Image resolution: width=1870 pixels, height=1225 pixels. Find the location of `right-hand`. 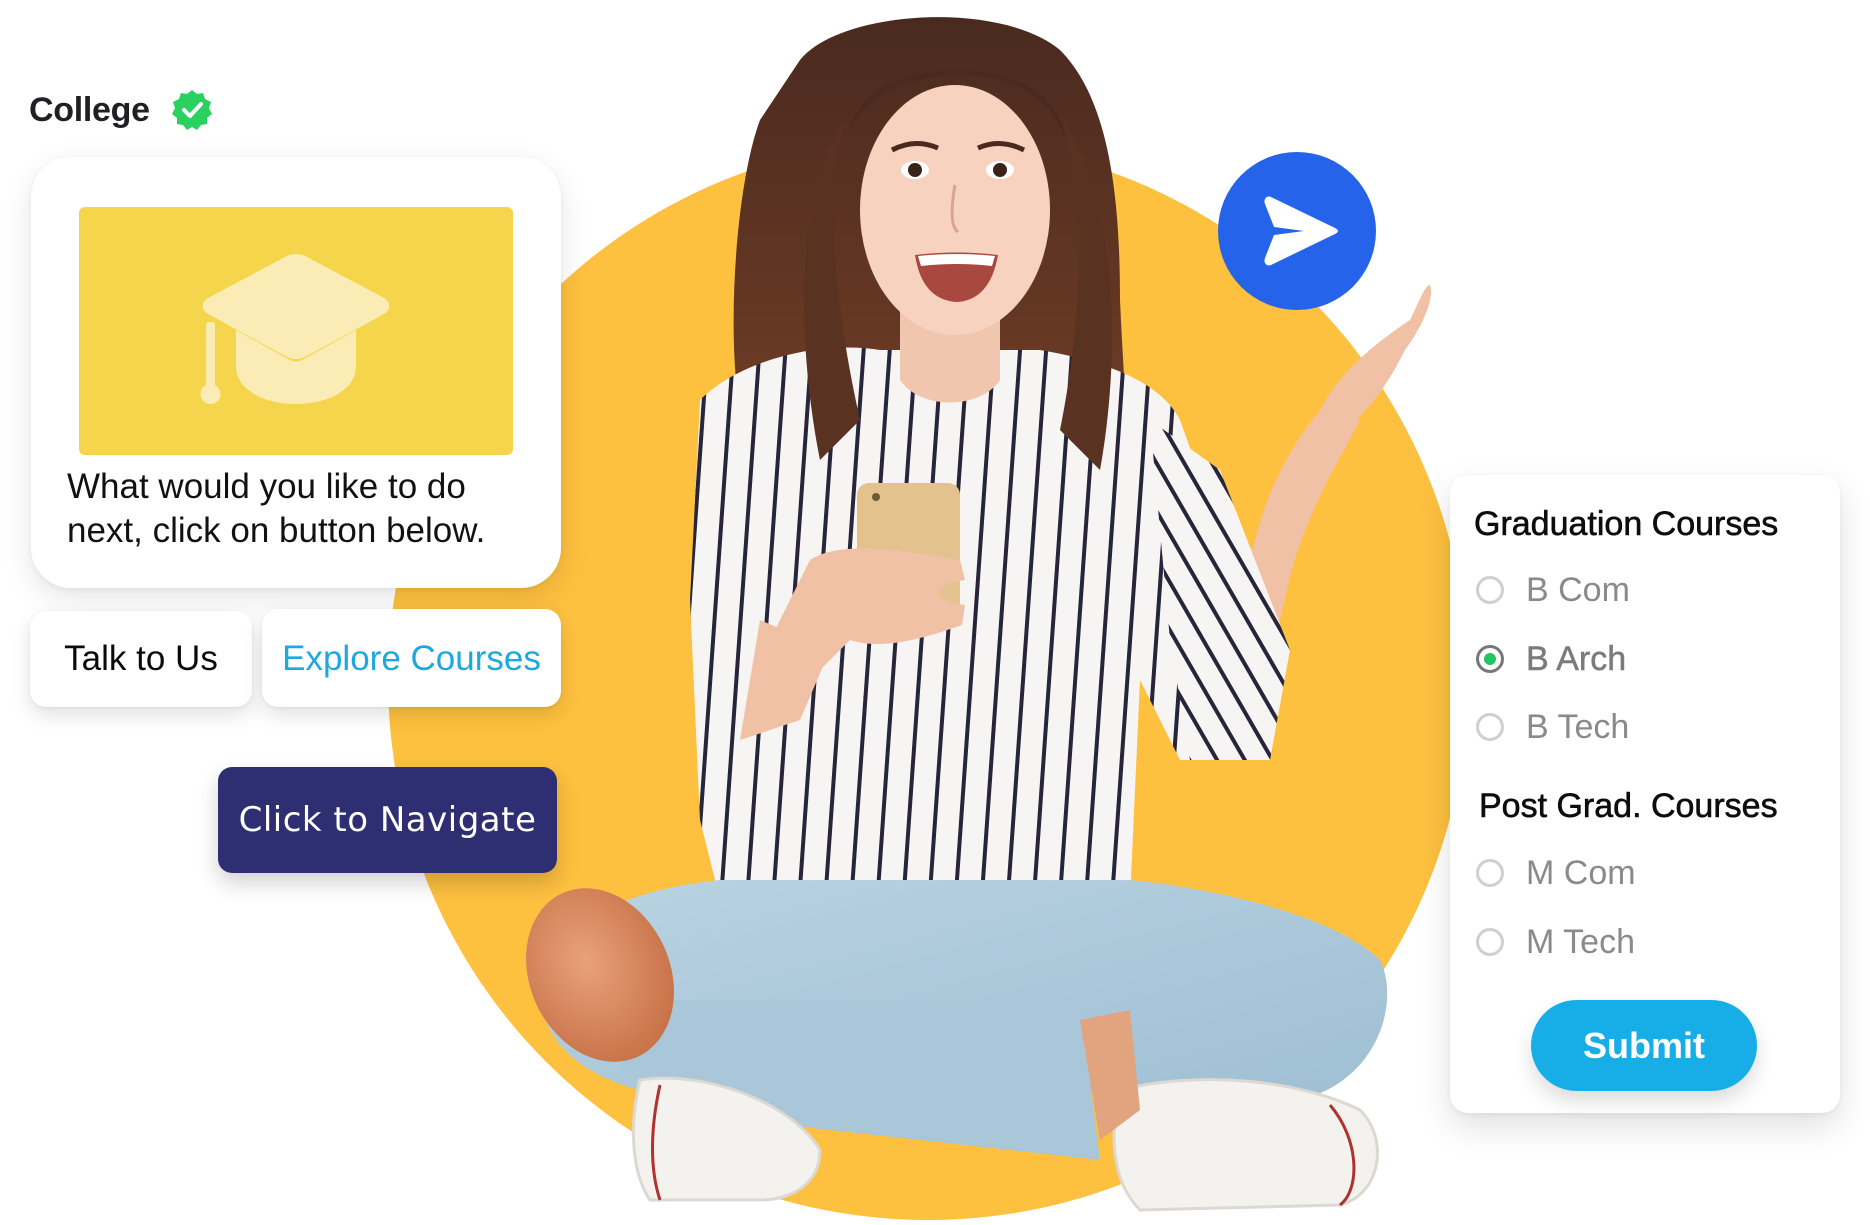

right-hand is located at coordinates (1375, 355).